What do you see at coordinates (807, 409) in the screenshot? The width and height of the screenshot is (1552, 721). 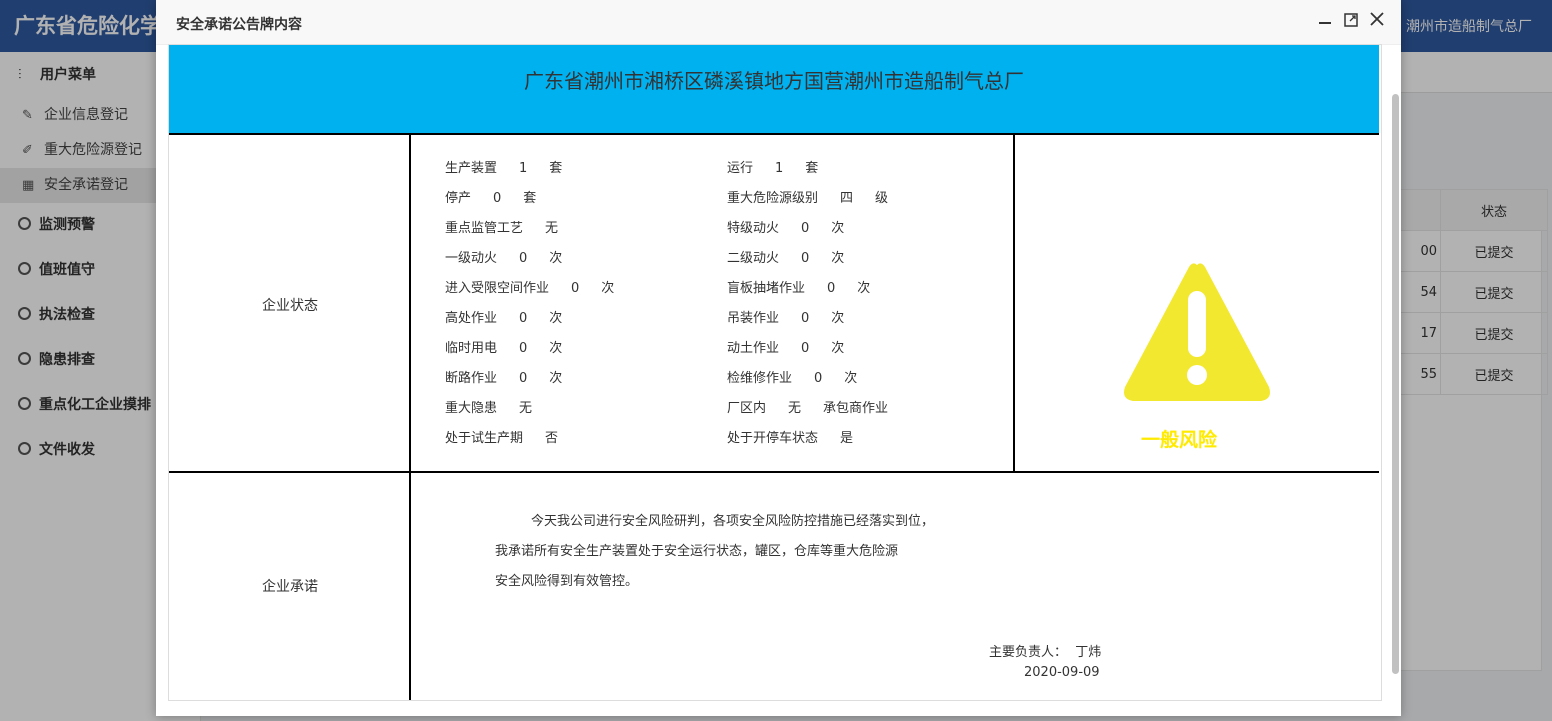 I see `stat-row: 厂区内 无 承包商作业` at bounding box center [807, 409].